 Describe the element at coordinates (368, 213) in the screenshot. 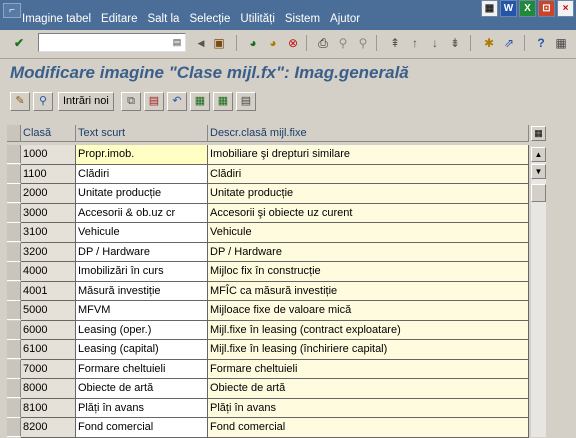

I see `description-input: Accesorii şi obiecte uz curent` at that location.